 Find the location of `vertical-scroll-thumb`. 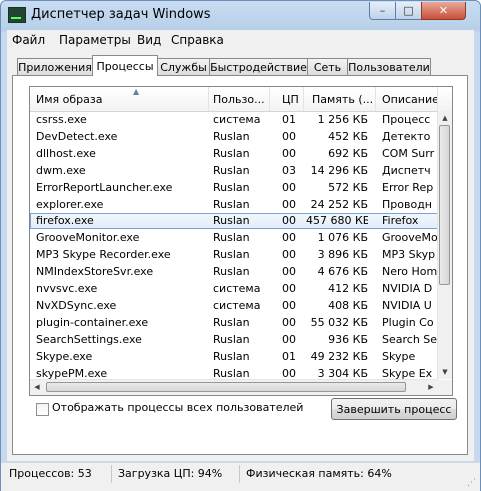

vertical-scroll-thumb is located at coordinates (444, 205).